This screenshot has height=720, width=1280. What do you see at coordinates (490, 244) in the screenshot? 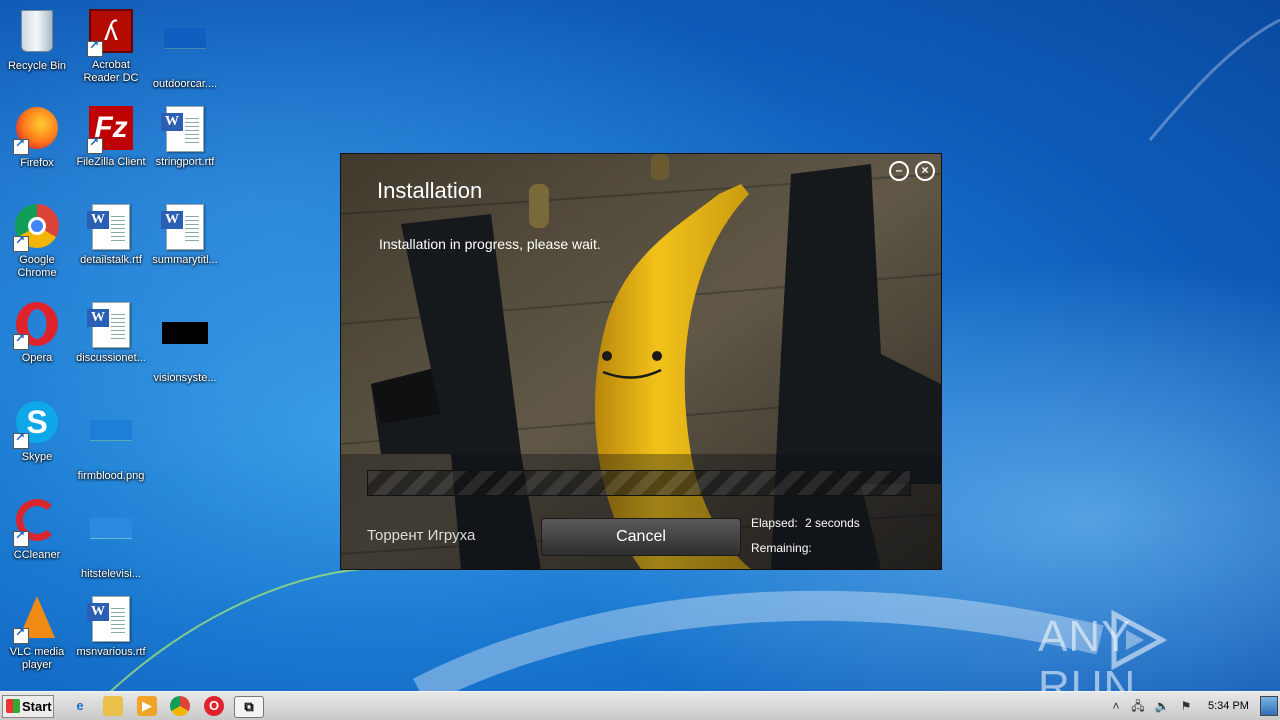
I see `installer-status-message: Installation in progress, please wait.` at bounding box center [490, 244].